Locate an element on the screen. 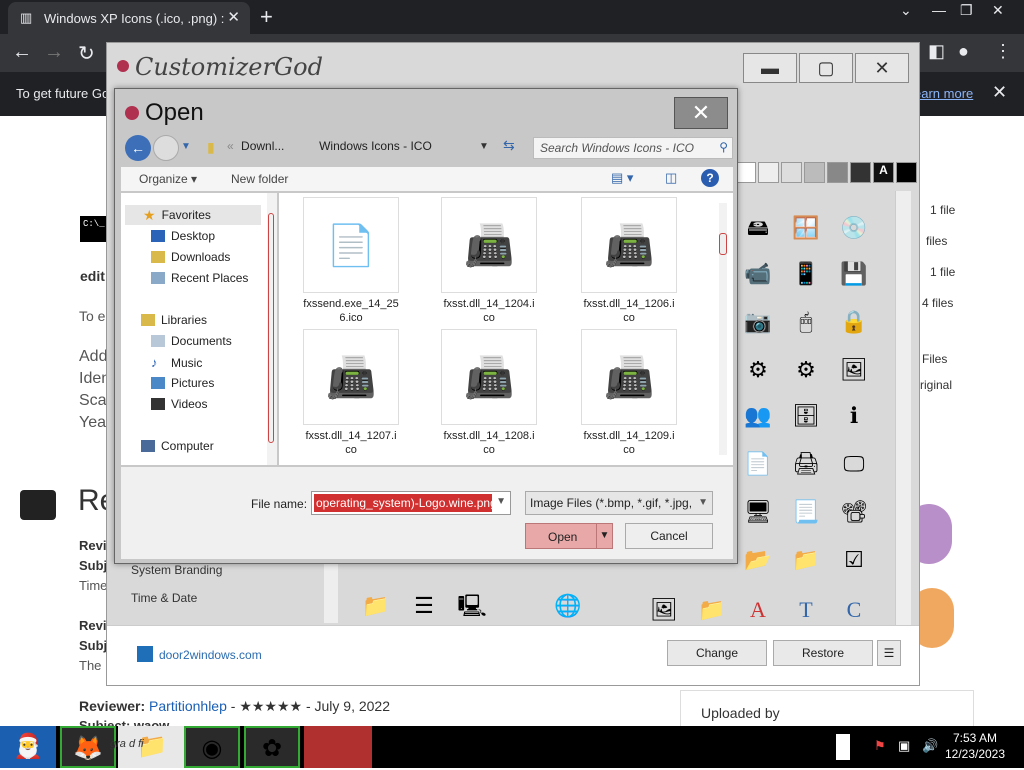  cg-close-button: ✕ is located at coordinates (882, 68).